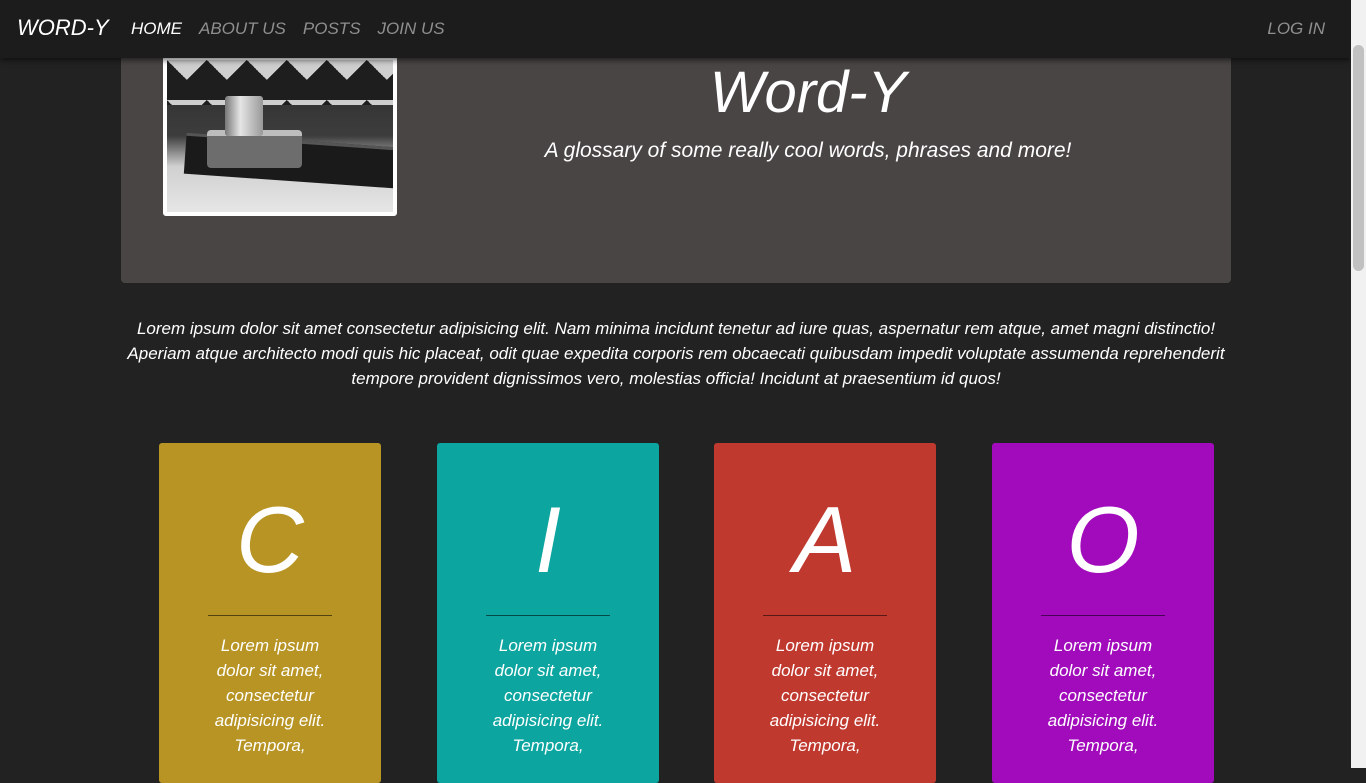  I want to click on card-letter: C, so click(270, 539).